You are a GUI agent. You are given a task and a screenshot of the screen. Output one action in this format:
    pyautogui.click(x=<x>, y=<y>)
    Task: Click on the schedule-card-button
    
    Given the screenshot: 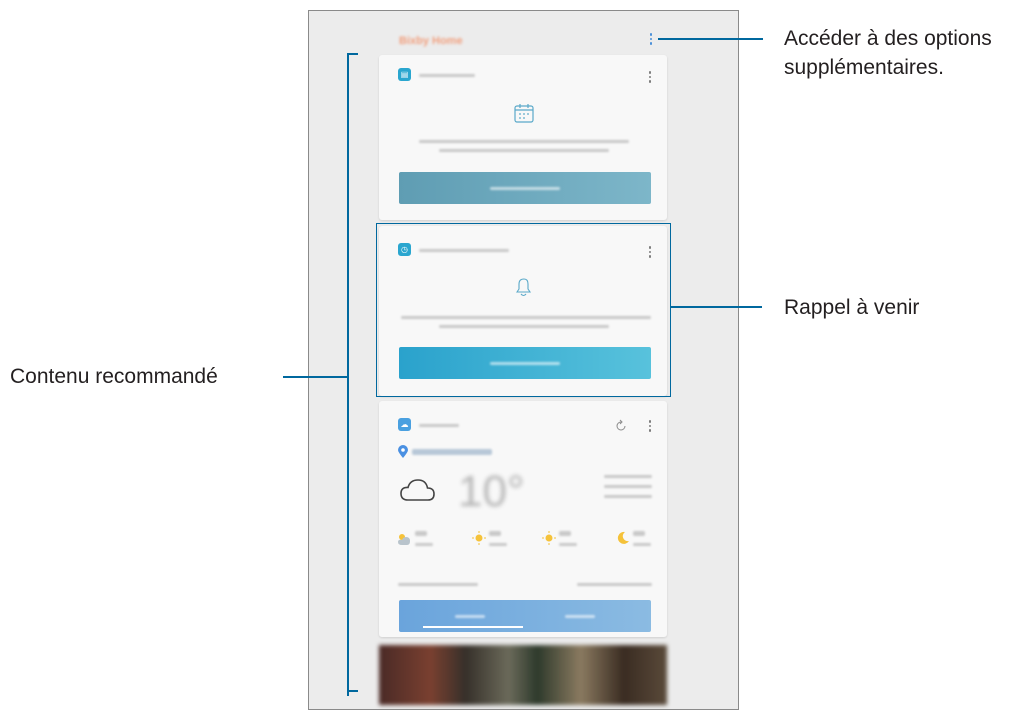 What is the action you would take?
    pyautogui.click(x=525, y=188)
    